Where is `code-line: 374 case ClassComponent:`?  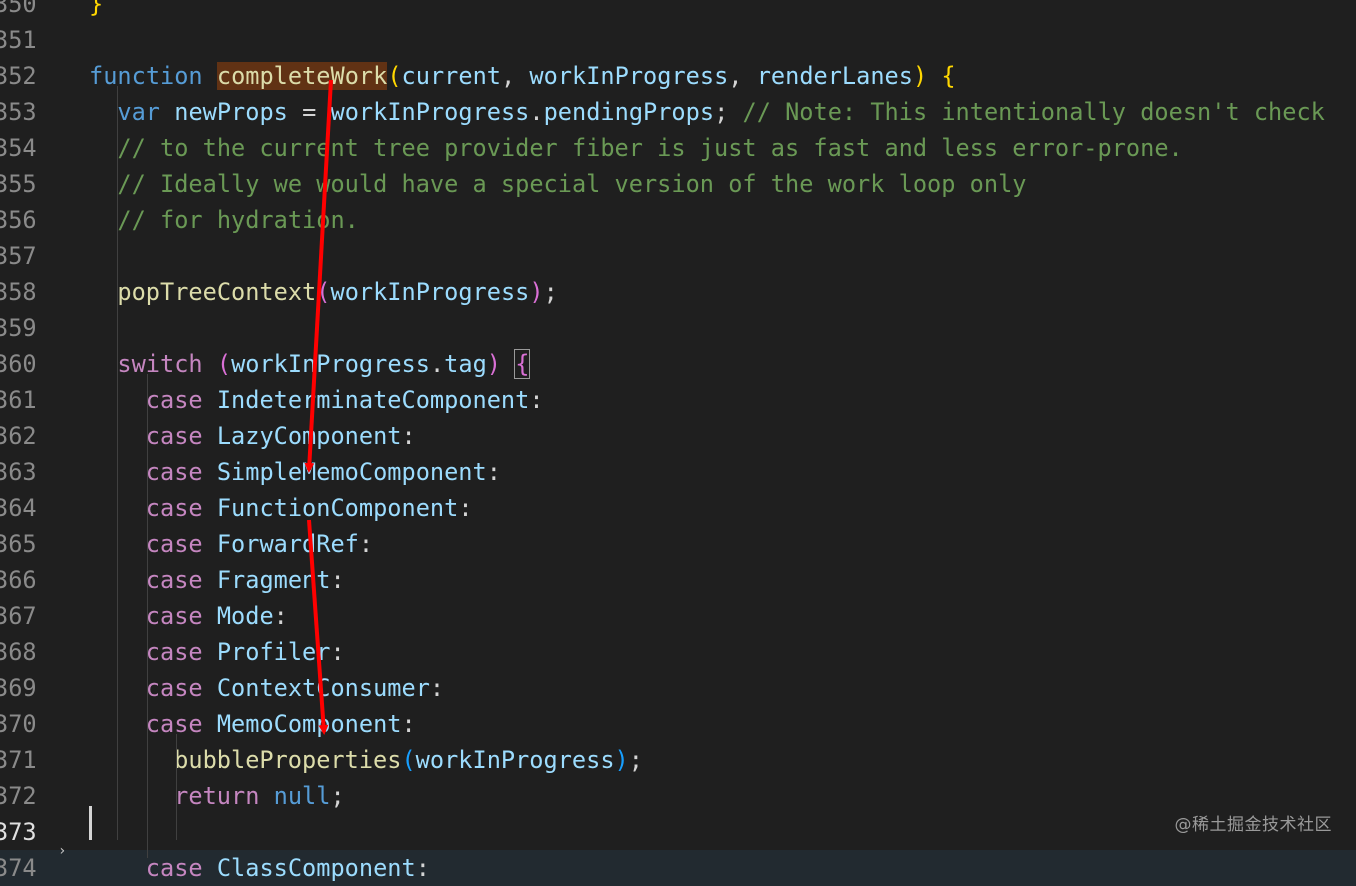 code-line: 374 case ClassComponent: is located at coordinates (678, 868).